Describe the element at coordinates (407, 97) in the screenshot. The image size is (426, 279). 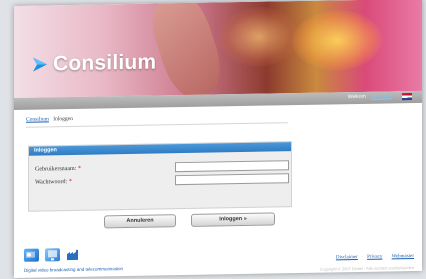
I see `nl-flag-icon` at that location.